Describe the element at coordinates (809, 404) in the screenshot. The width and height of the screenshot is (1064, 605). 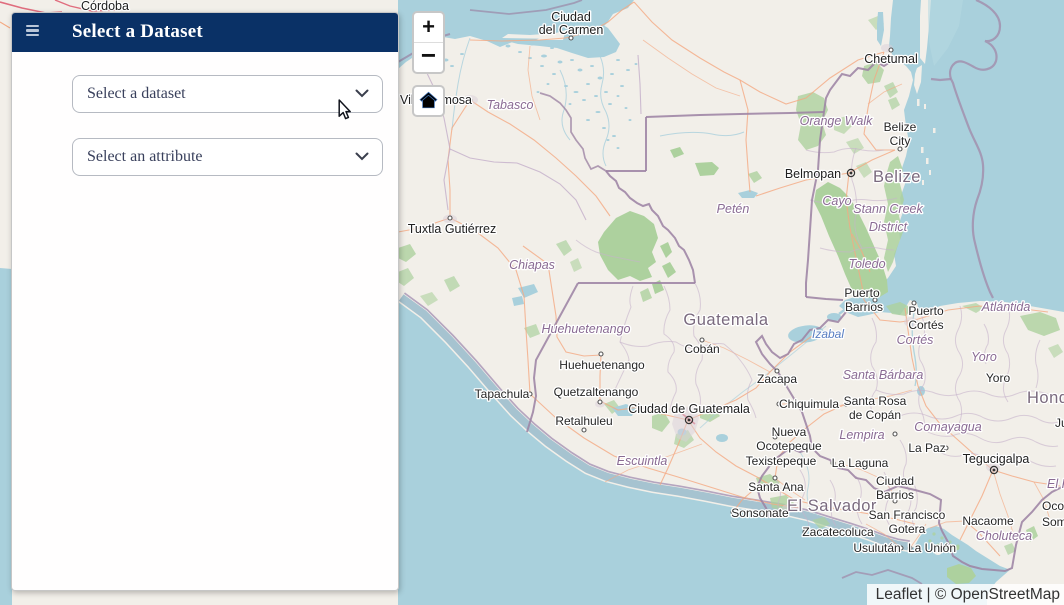
I see `svg-text: Chiquimula` at that location.